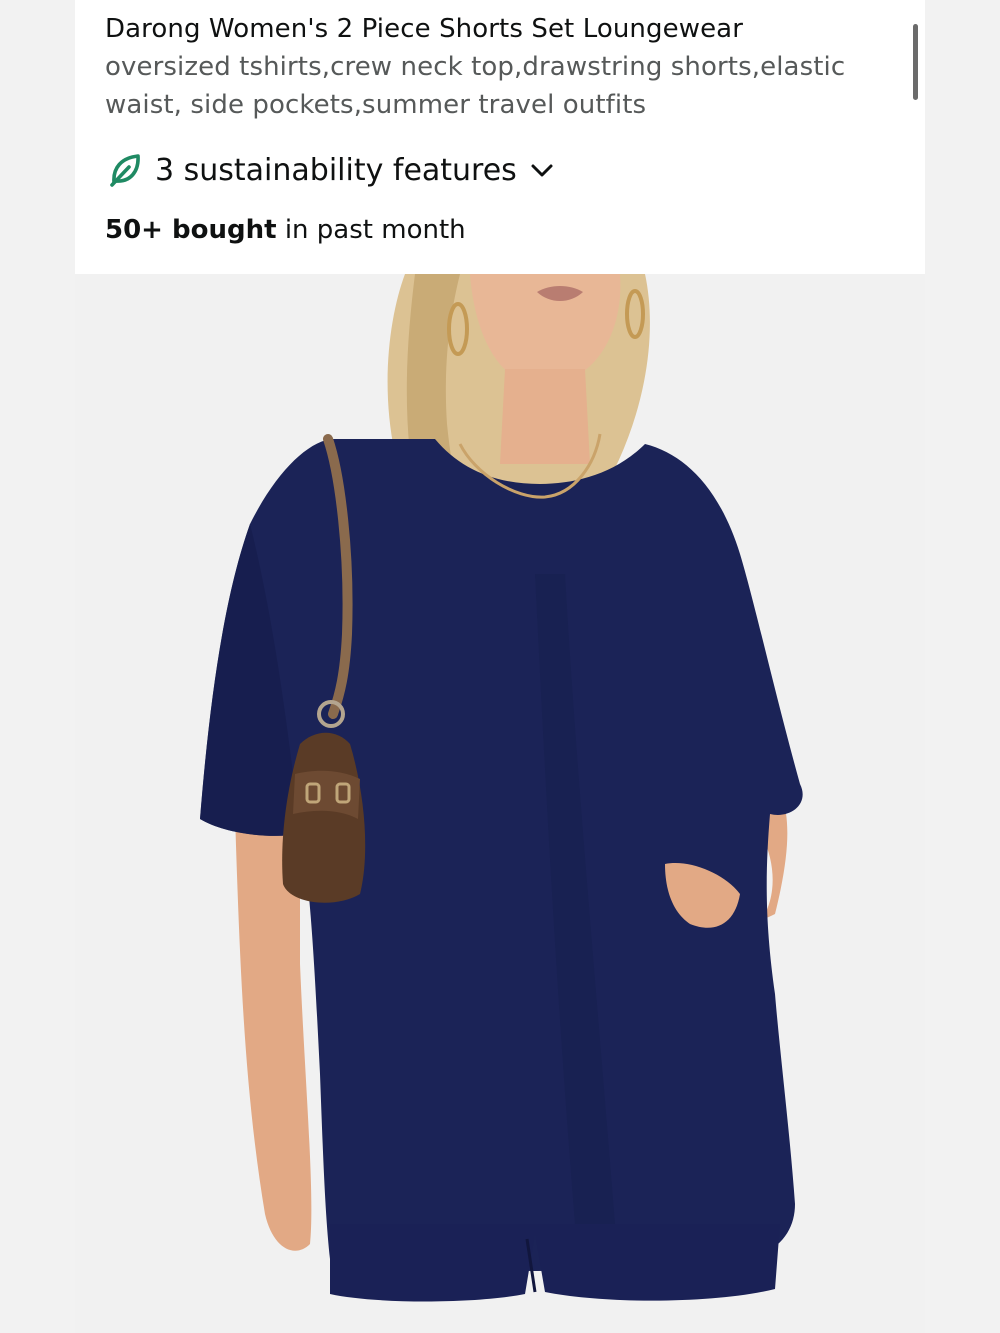 The width and height of the screenshot is (1000, 1333). Describe the element at coordinates (336, 170) in the screenshot. I see `sustainability-label: 3 sustainability features` at that location.